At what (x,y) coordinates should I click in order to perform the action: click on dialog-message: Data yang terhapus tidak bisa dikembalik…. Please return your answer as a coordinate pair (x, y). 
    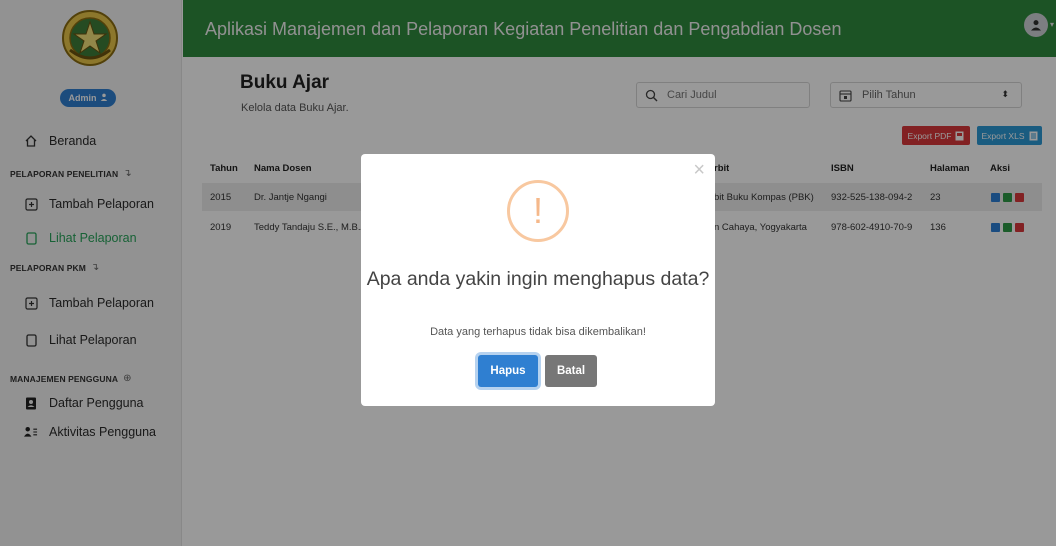
    Looking at the image, I should click on (538, 332).